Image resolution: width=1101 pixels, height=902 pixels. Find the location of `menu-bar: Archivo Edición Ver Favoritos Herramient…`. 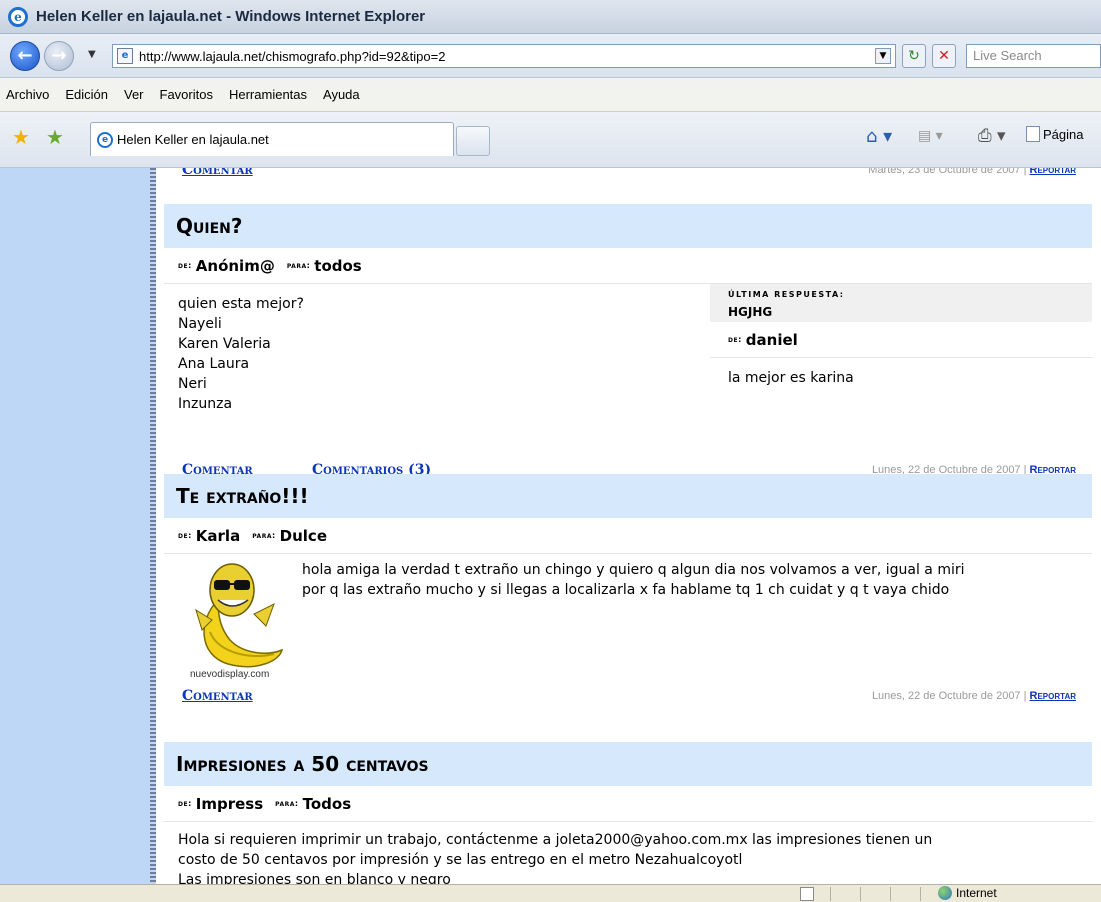

menu-bar: Archivo Edición Ver Favoritos Herramient… is located at coordinates (550, 95).